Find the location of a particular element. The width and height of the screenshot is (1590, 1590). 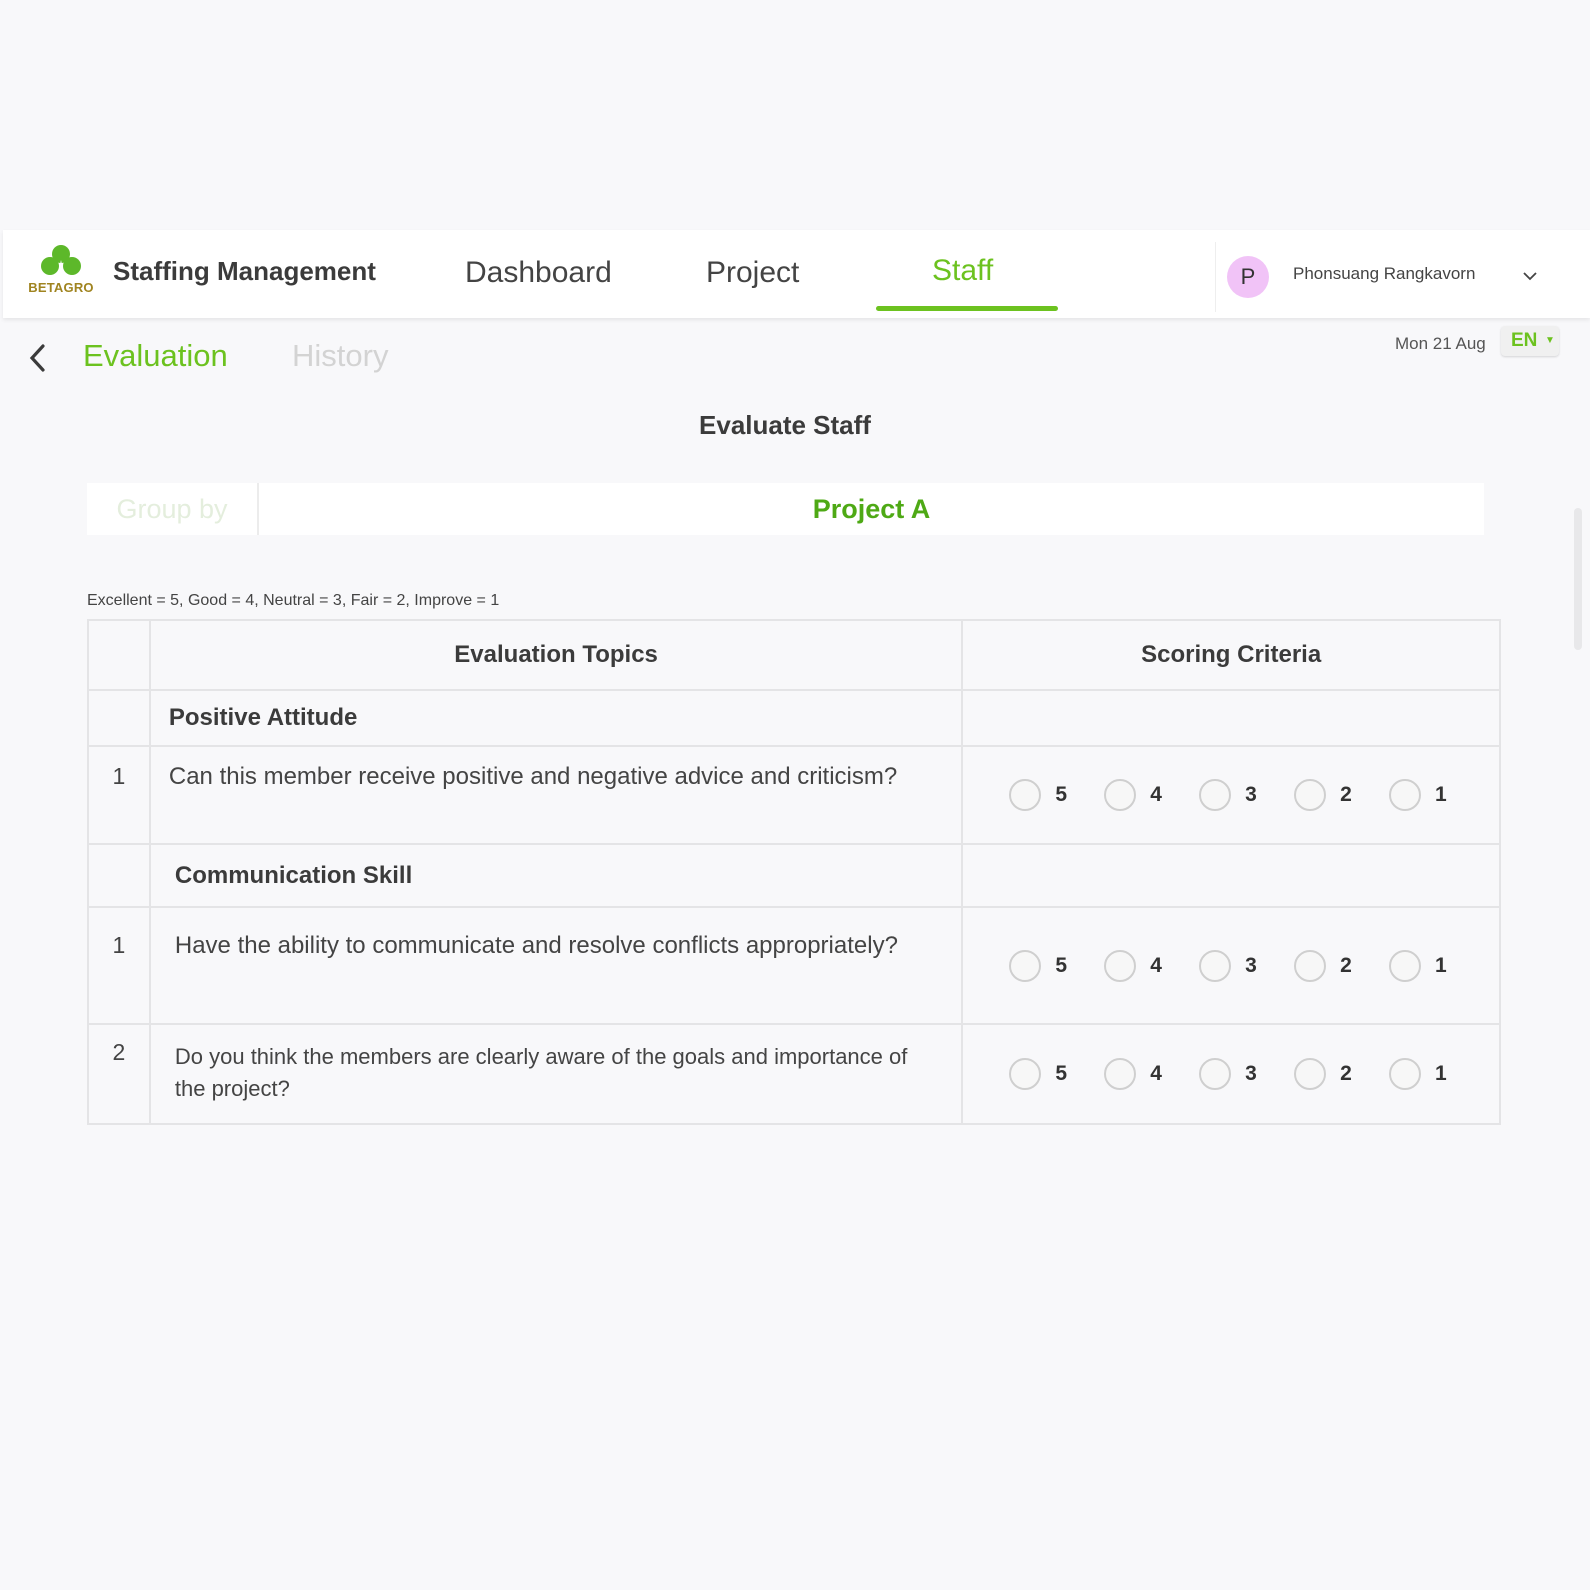

section-row: Positive Attitude is located at coordinates (794, 718).